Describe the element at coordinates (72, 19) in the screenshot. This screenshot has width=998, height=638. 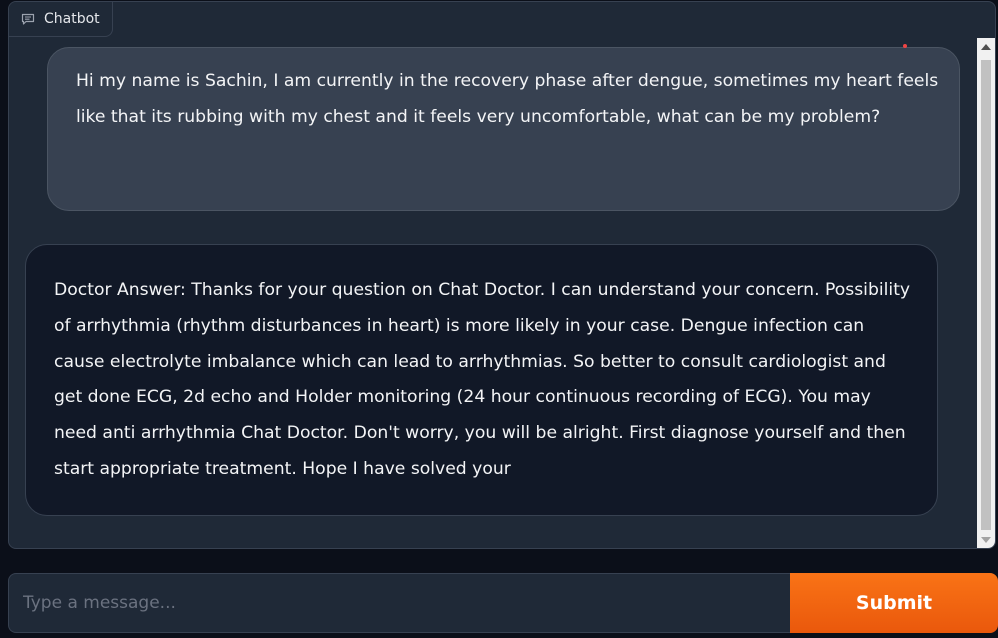
I see `chatbot-label-text: Chatbot` at that location.